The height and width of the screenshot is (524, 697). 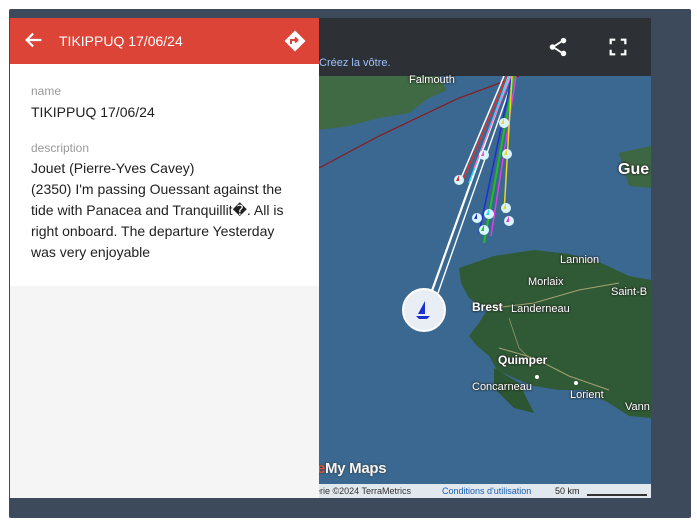 I want to click on place-morlaix: Morlaix, so click(x=546, y=282).